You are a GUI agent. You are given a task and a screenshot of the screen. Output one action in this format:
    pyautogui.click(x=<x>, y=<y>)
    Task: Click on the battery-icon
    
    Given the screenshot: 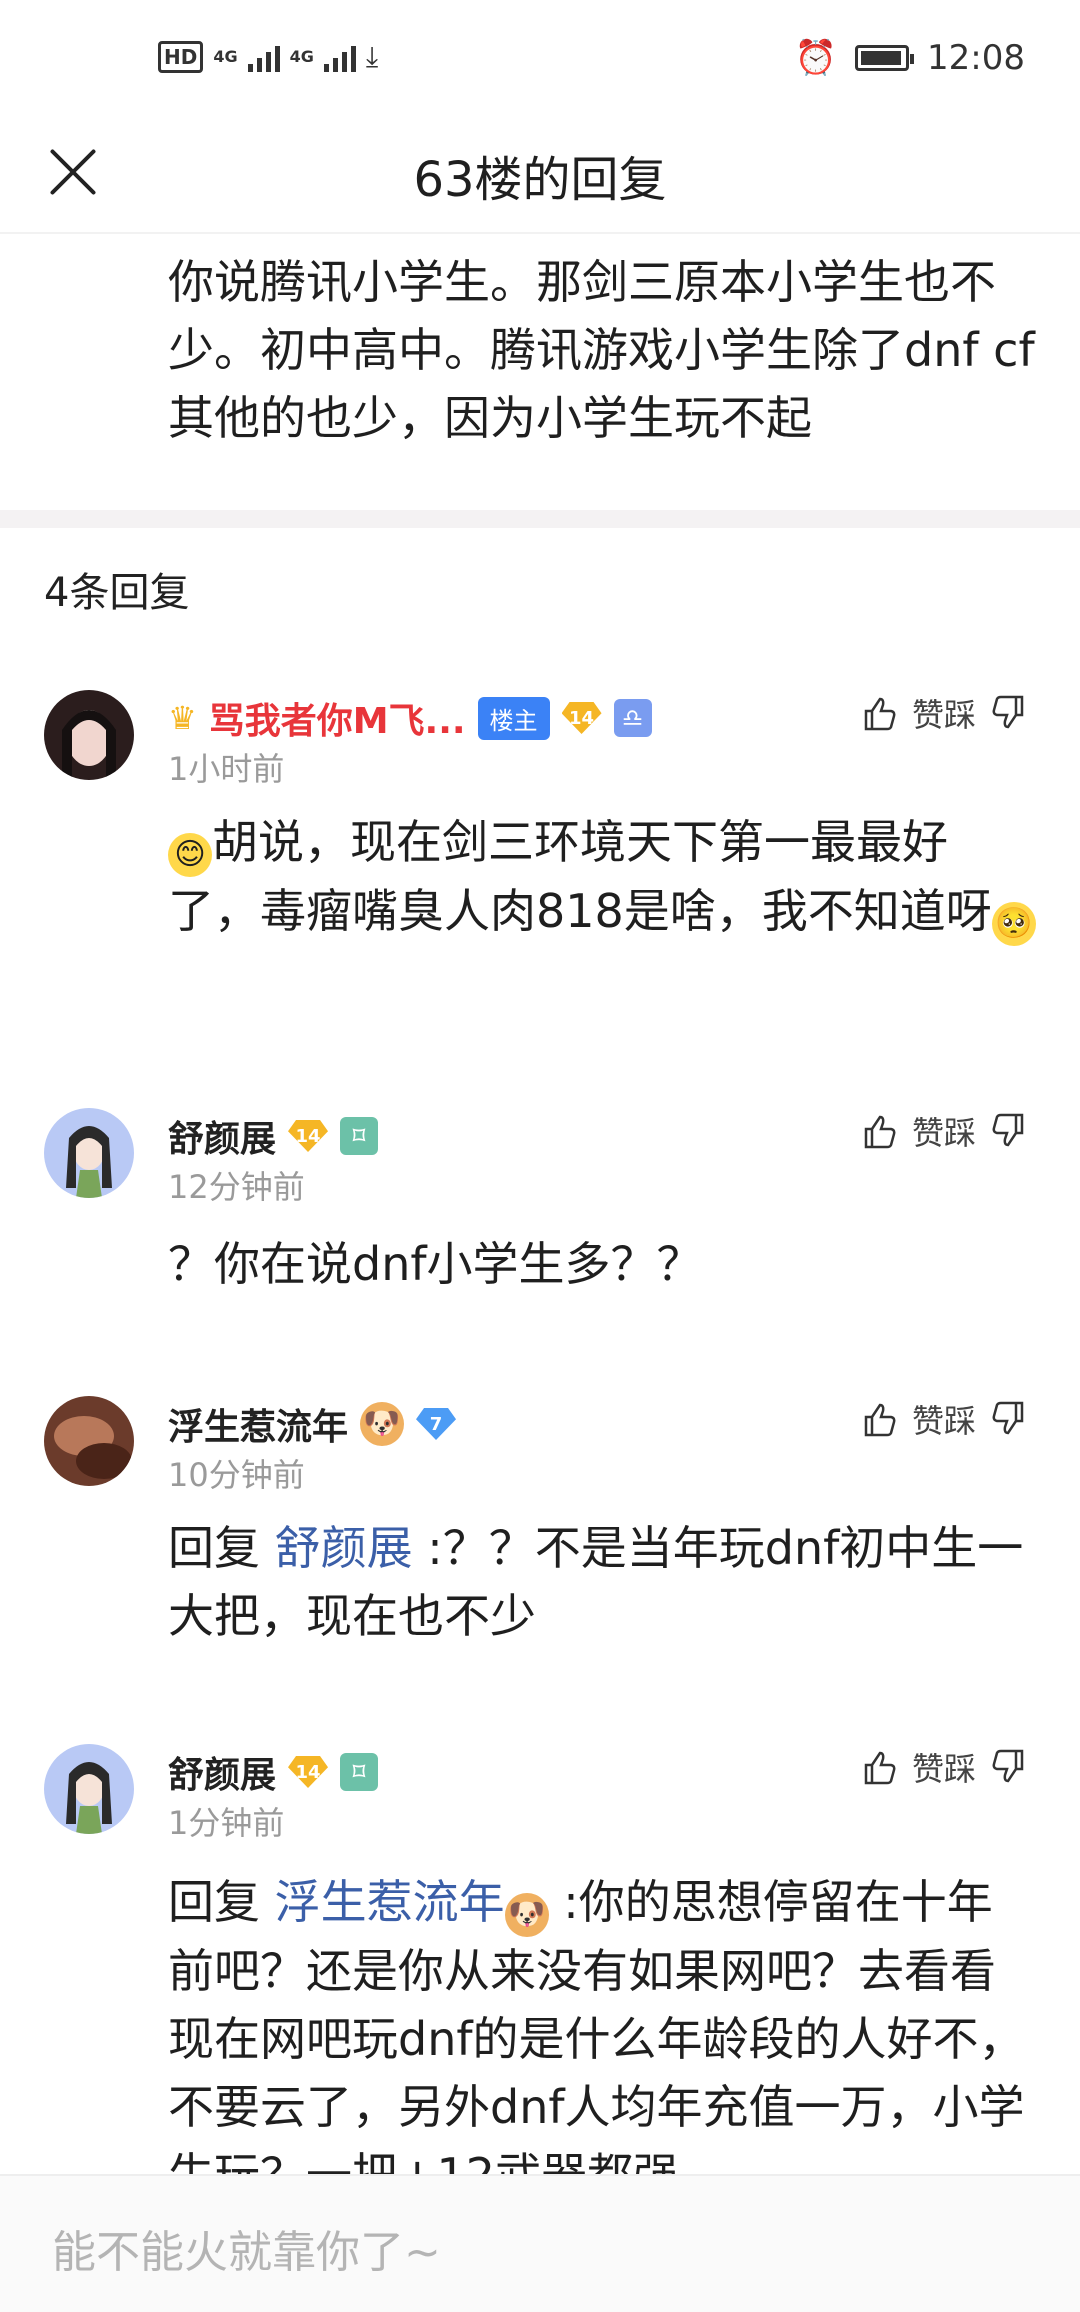 What is the action you would take?
    pyautogui.click(x=885, y=58)
    